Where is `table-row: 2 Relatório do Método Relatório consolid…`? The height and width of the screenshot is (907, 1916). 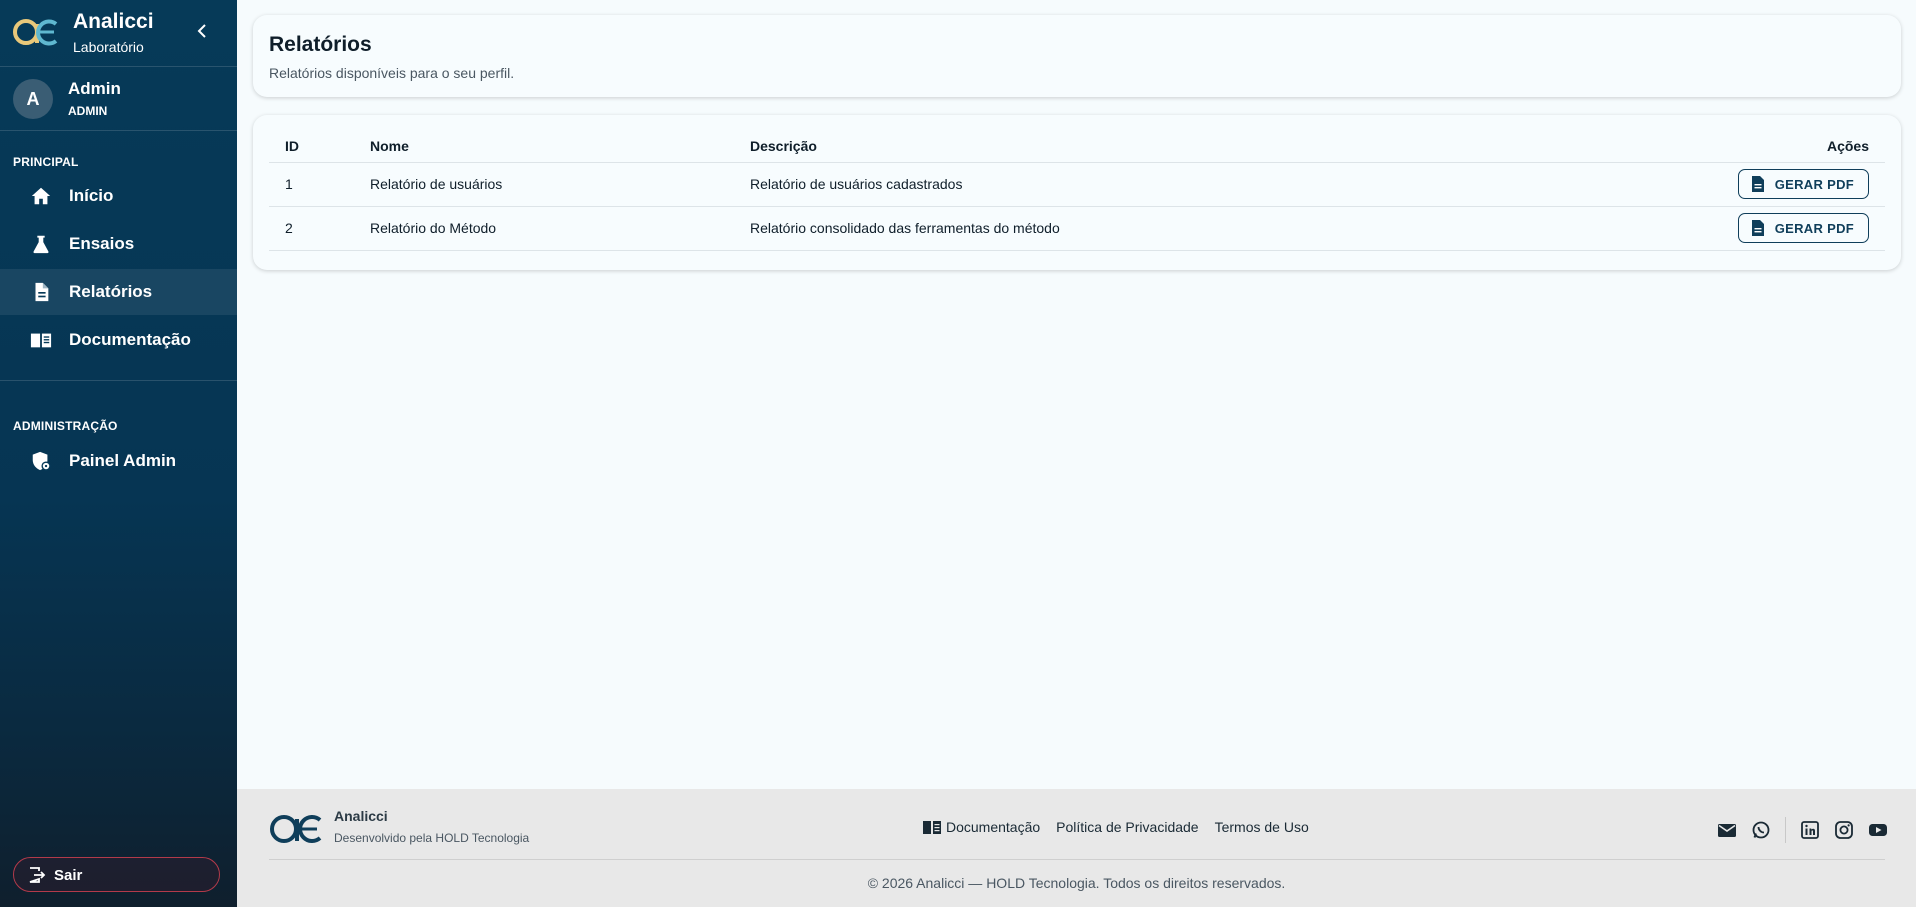 table-row: 2 Relatório do Método Relatório consolid… is located at coordinates (1077, 228).